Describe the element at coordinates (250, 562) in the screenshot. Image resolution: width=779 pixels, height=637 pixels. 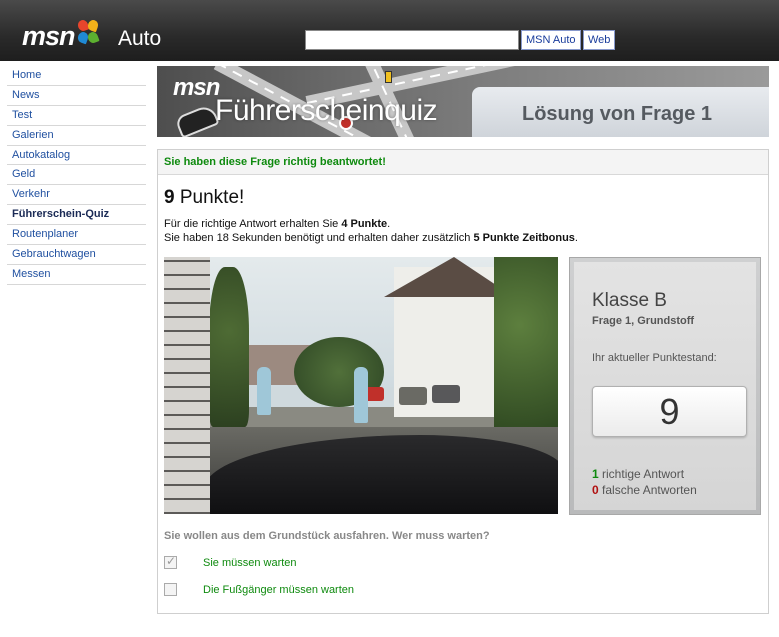
I see `answer-option-label: Sie müssen warten` at that location.